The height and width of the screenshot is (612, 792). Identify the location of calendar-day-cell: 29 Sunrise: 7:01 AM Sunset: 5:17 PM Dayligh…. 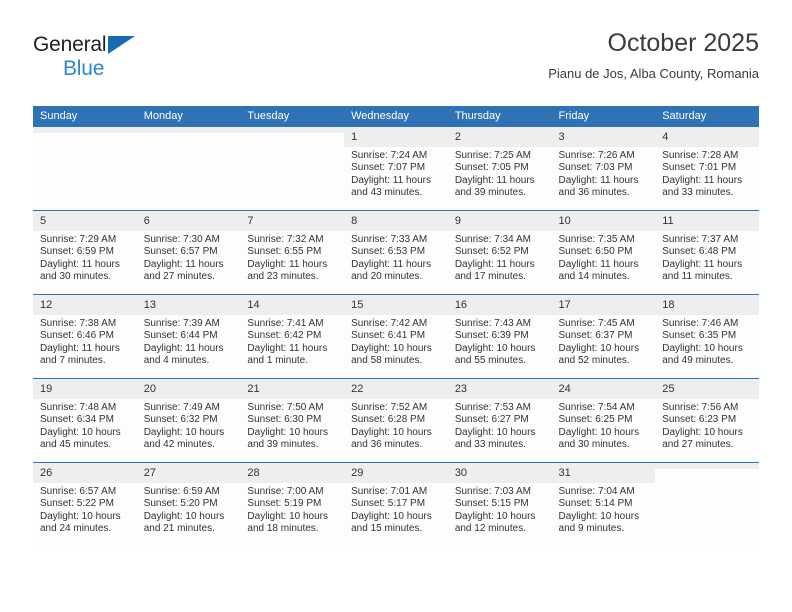
(396, 504).